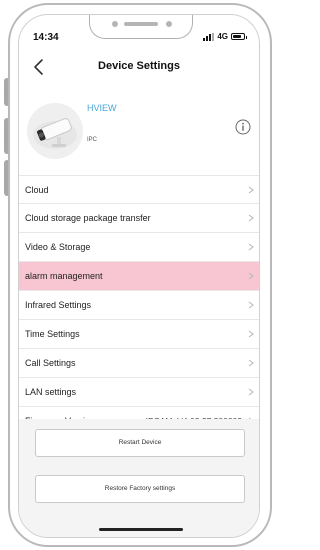 Image resolution: width=320 pixels, height=550 pixels. I want to click on restore-factory-button: Restore Factory settings, so click(140, 489).